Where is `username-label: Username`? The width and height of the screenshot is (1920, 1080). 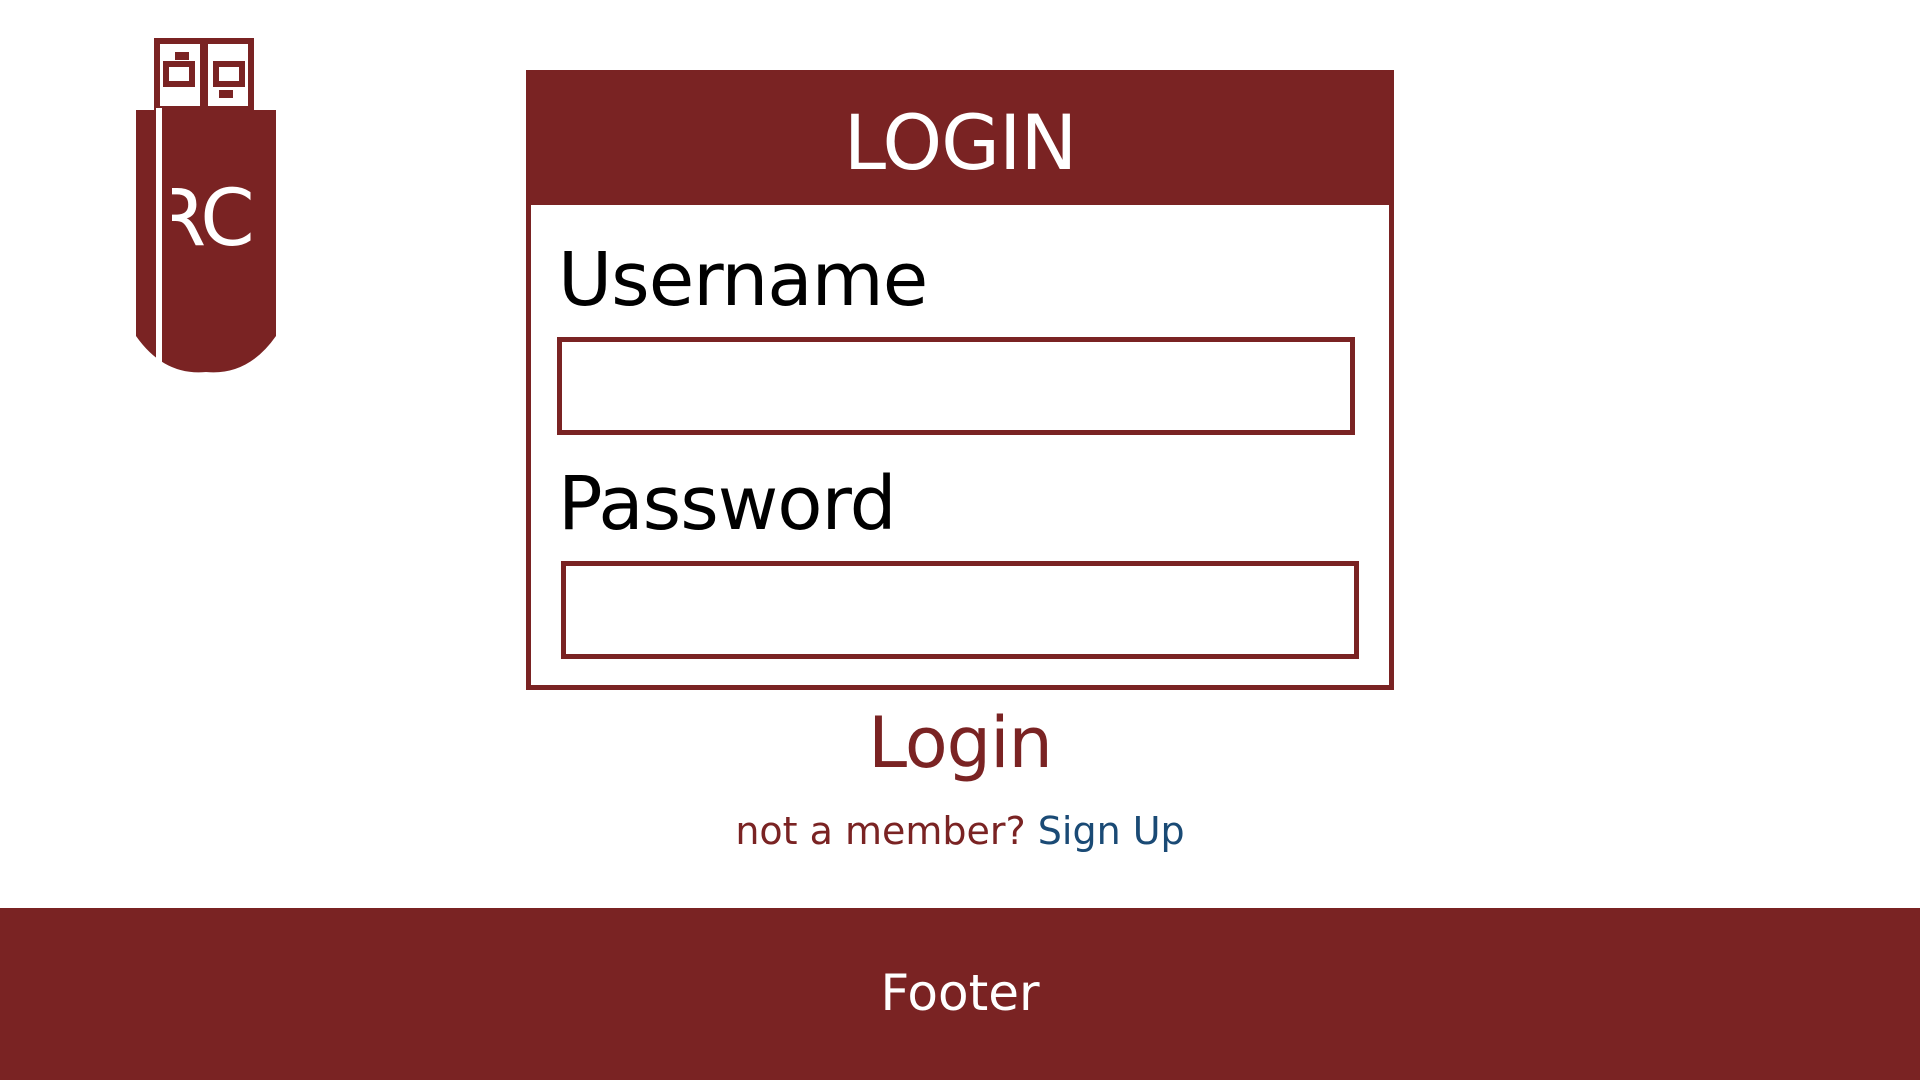 username-label: Username is located at coordinates (743, 280).